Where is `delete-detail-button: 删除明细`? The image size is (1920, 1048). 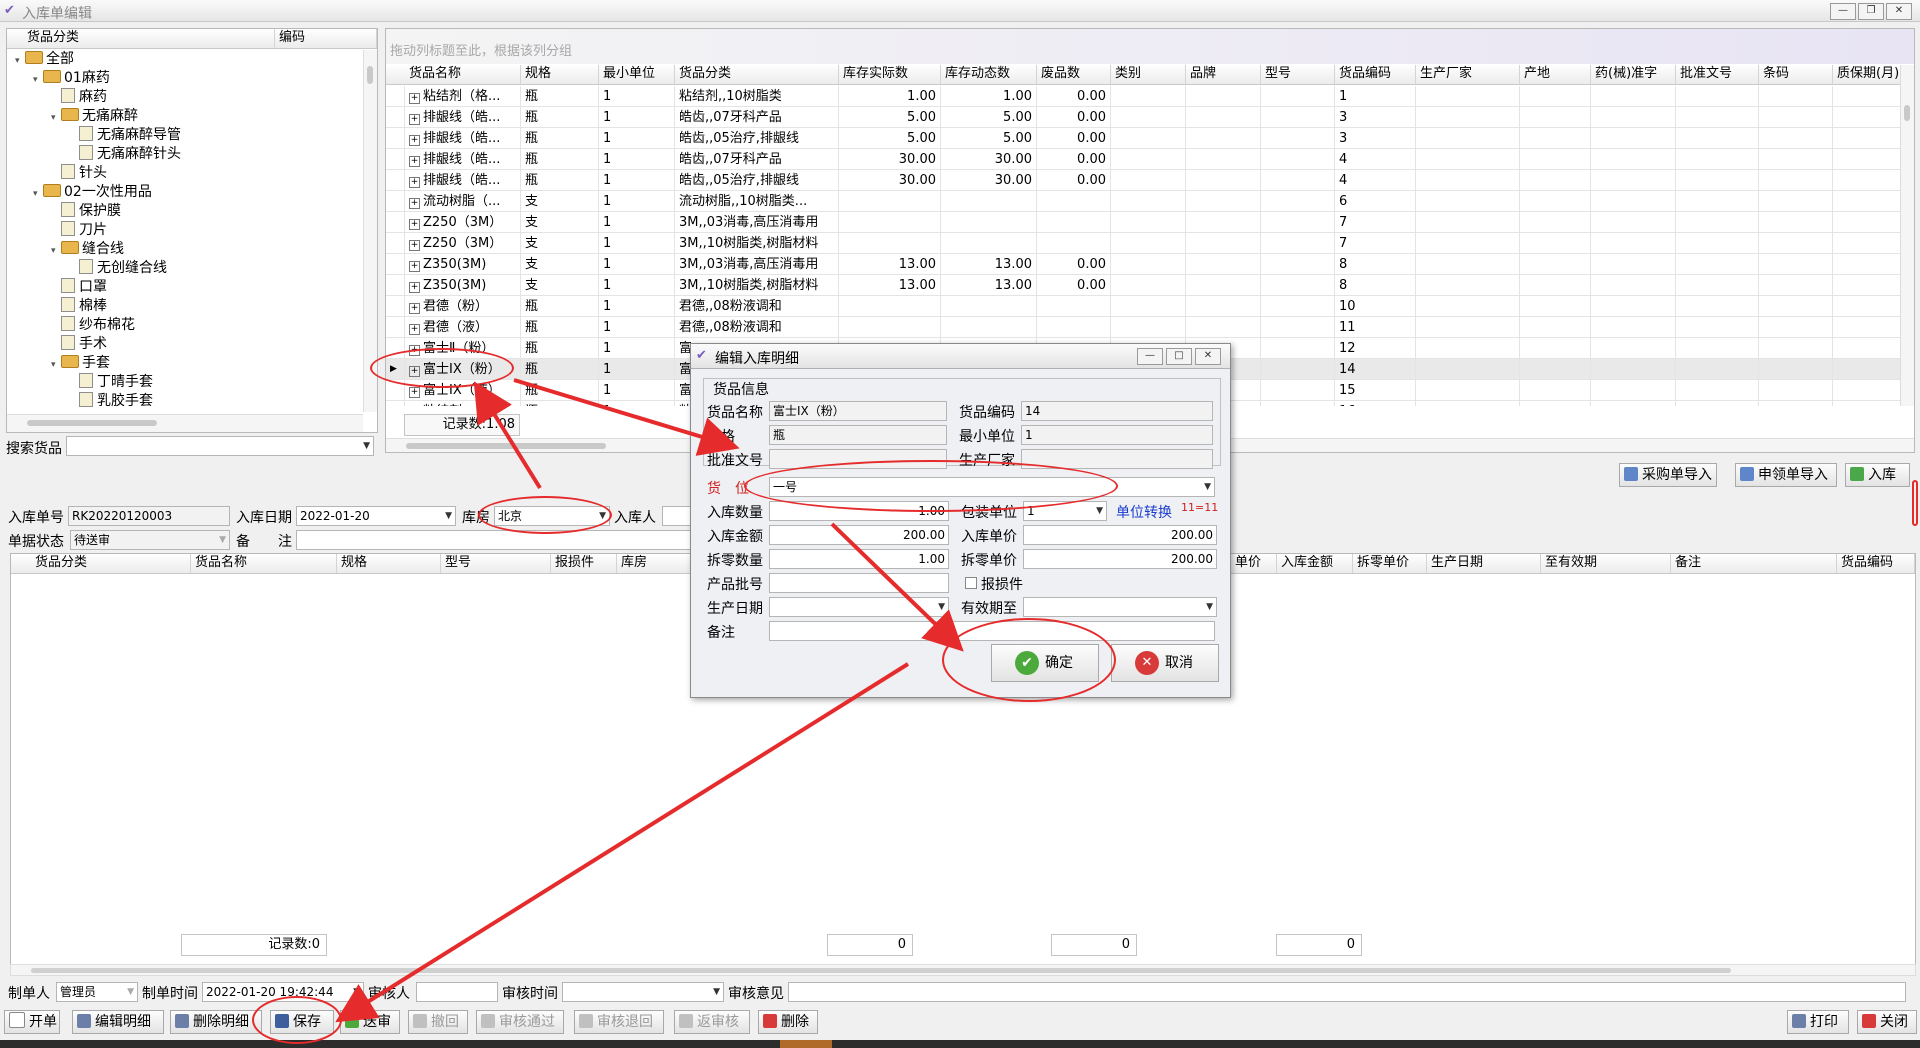
delete-detail-button: 删除明细 is located at coordinates (216, 1022).